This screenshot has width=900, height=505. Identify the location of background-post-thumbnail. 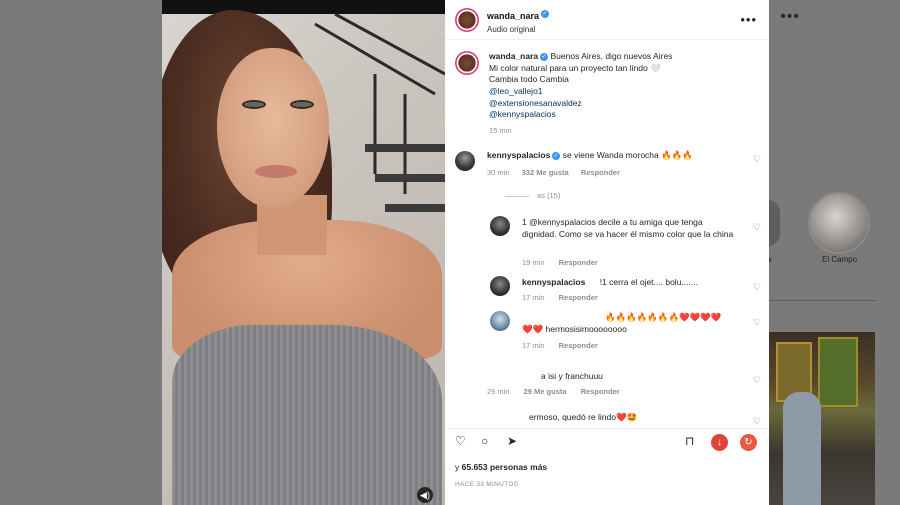
(821, 418).